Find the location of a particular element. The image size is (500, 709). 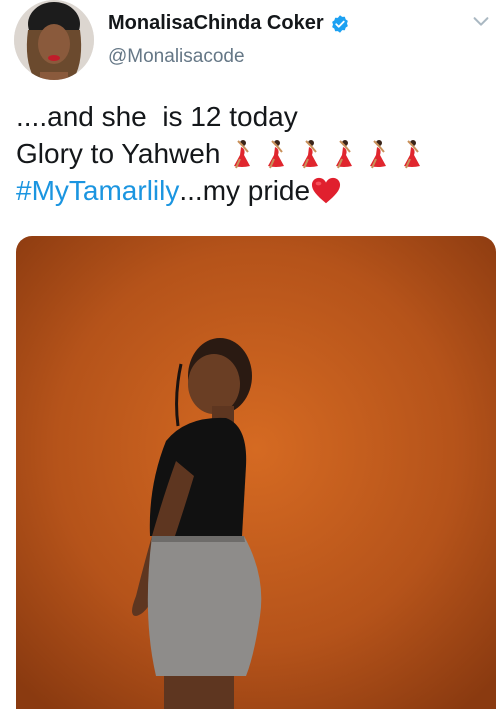

avatar is located at coordinates (54, 40).